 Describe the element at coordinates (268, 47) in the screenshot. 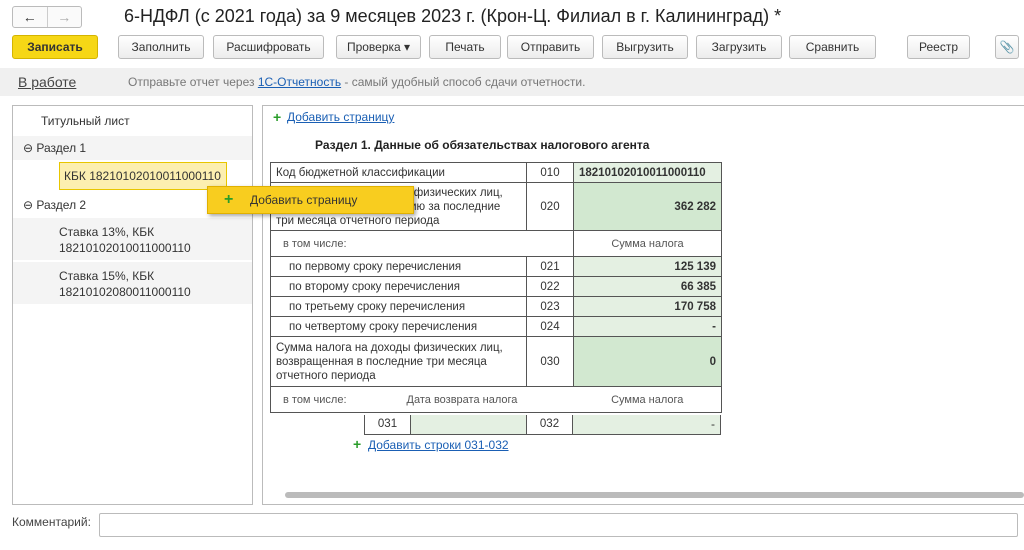

I see `decode-button: Расшифровать` at that location.